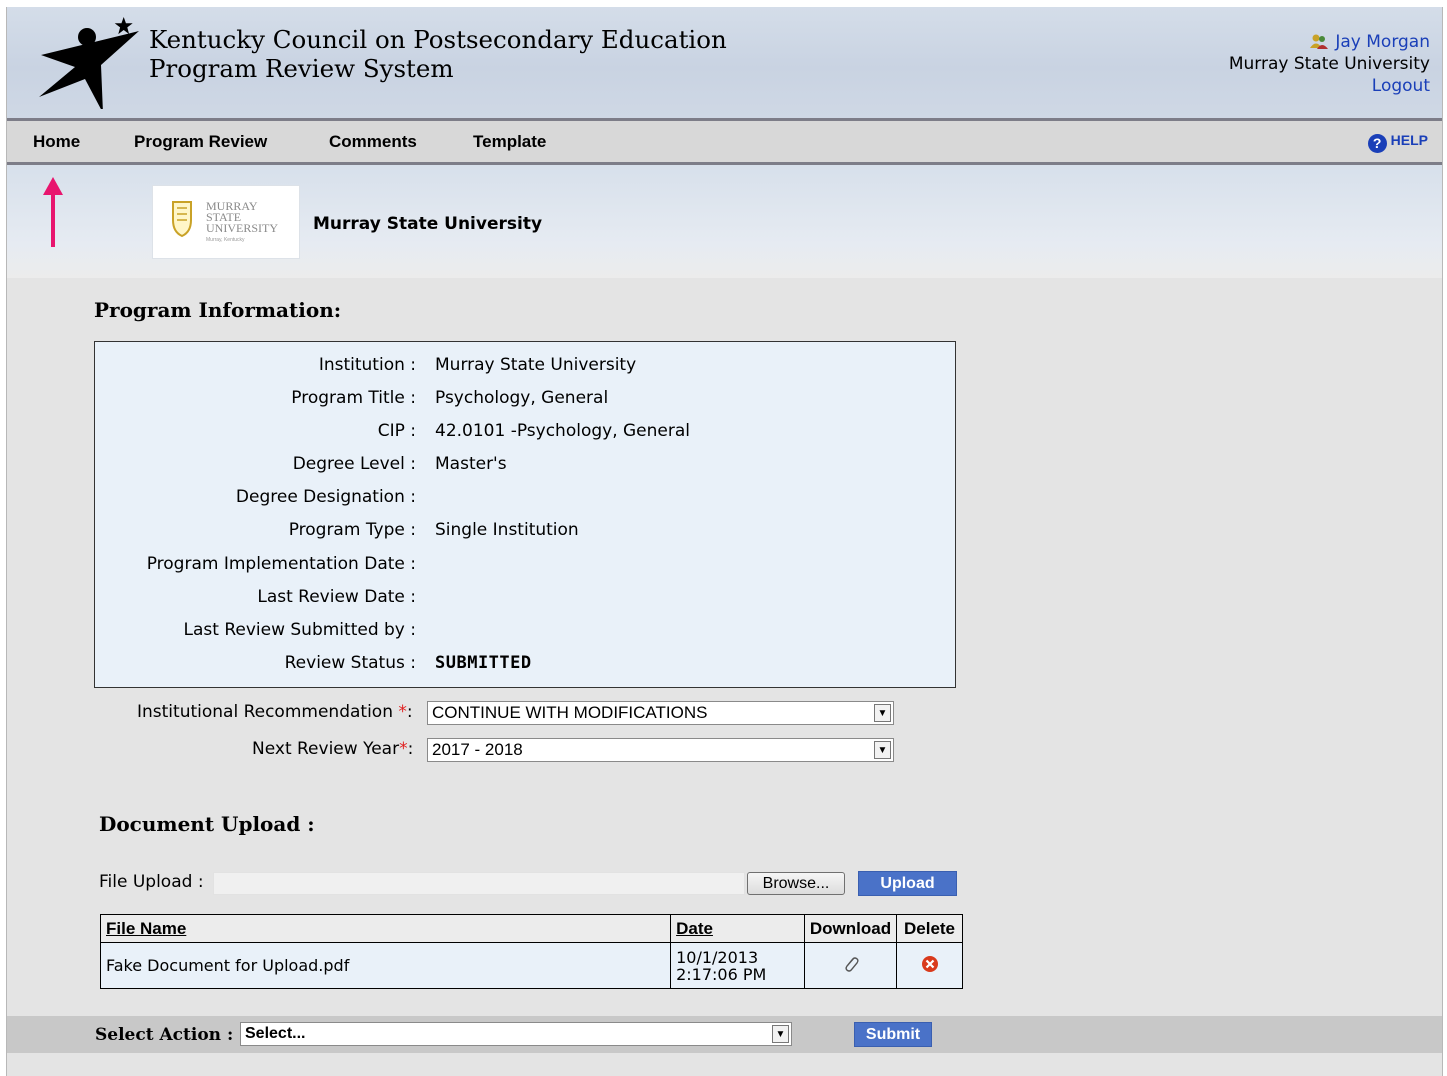 The height and width of the screenshot is (1076, 1447). What do you see at coordinates (570, 712) in the screenshot?
I see `recommendation-value: CONTINUE WITH MODIFICATIONS` at bounding box center [570, 712].